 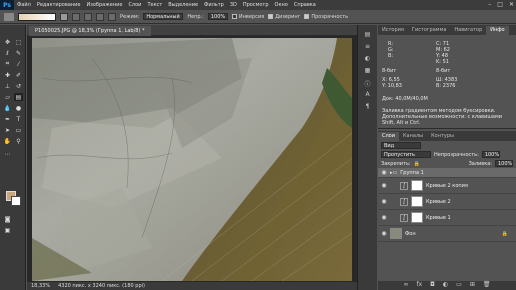 I want to click on minimize-button: –, so click(x=489, y=4).